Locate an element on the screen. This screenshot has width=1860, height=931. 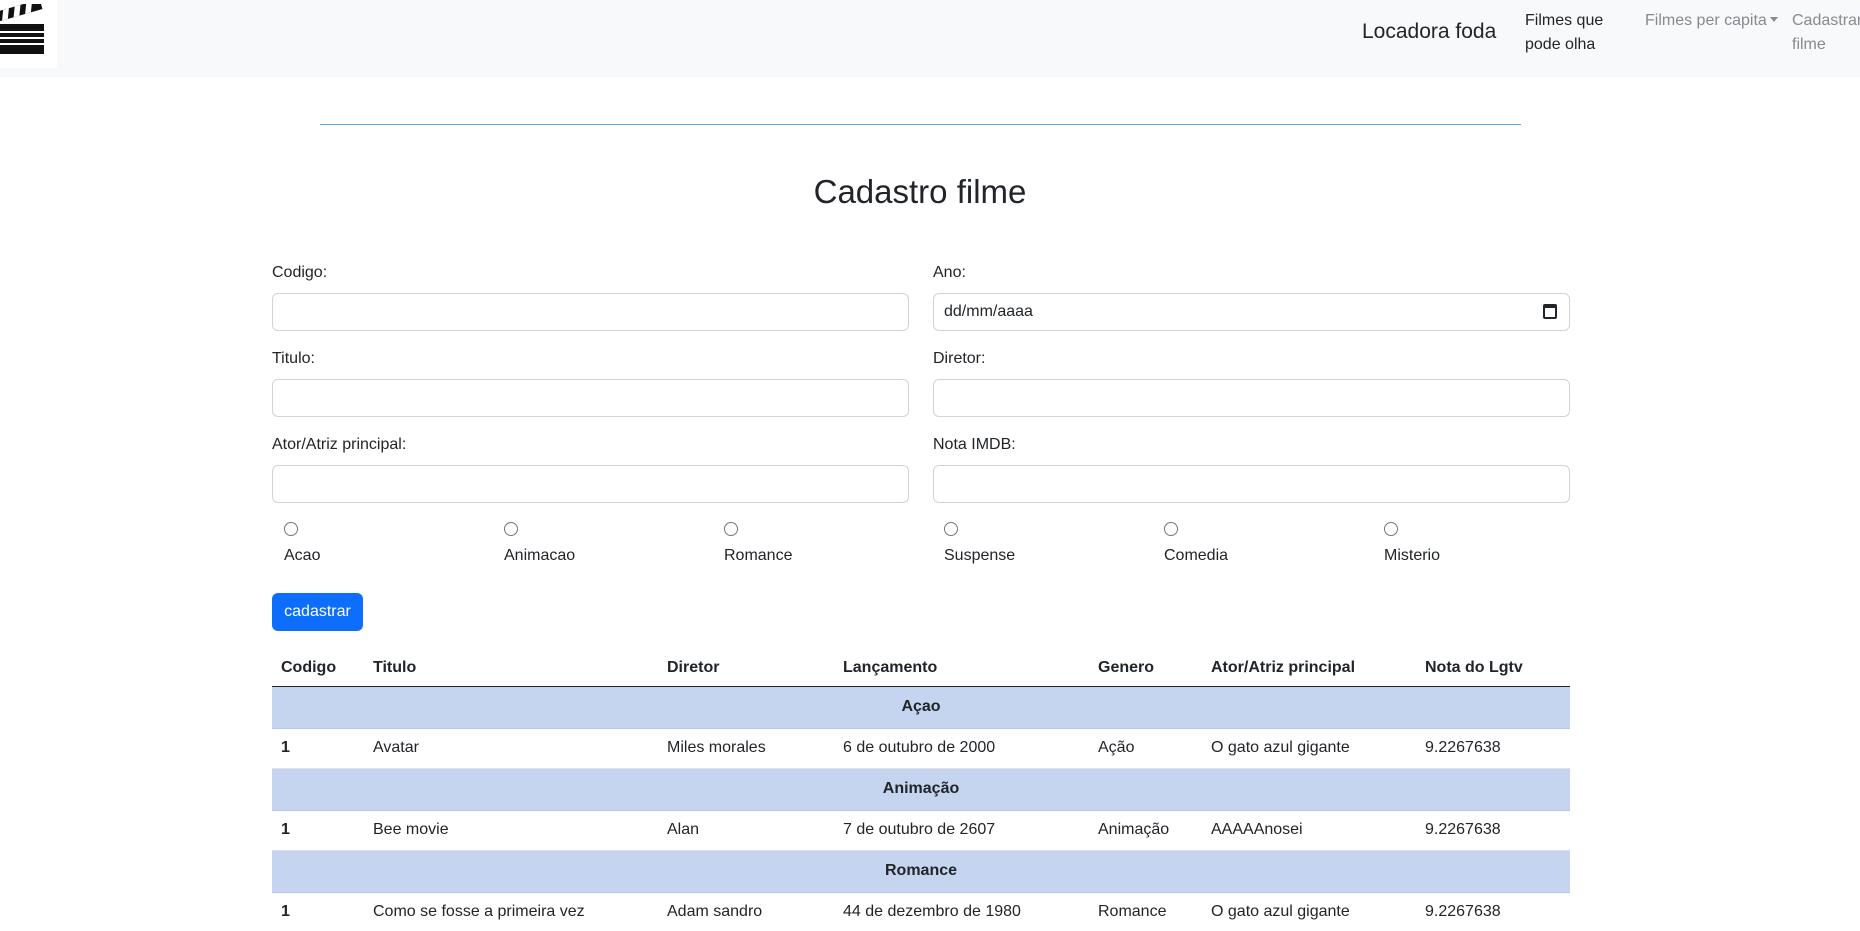
cell-genero: Animação is located at coordinates (1134, 829).